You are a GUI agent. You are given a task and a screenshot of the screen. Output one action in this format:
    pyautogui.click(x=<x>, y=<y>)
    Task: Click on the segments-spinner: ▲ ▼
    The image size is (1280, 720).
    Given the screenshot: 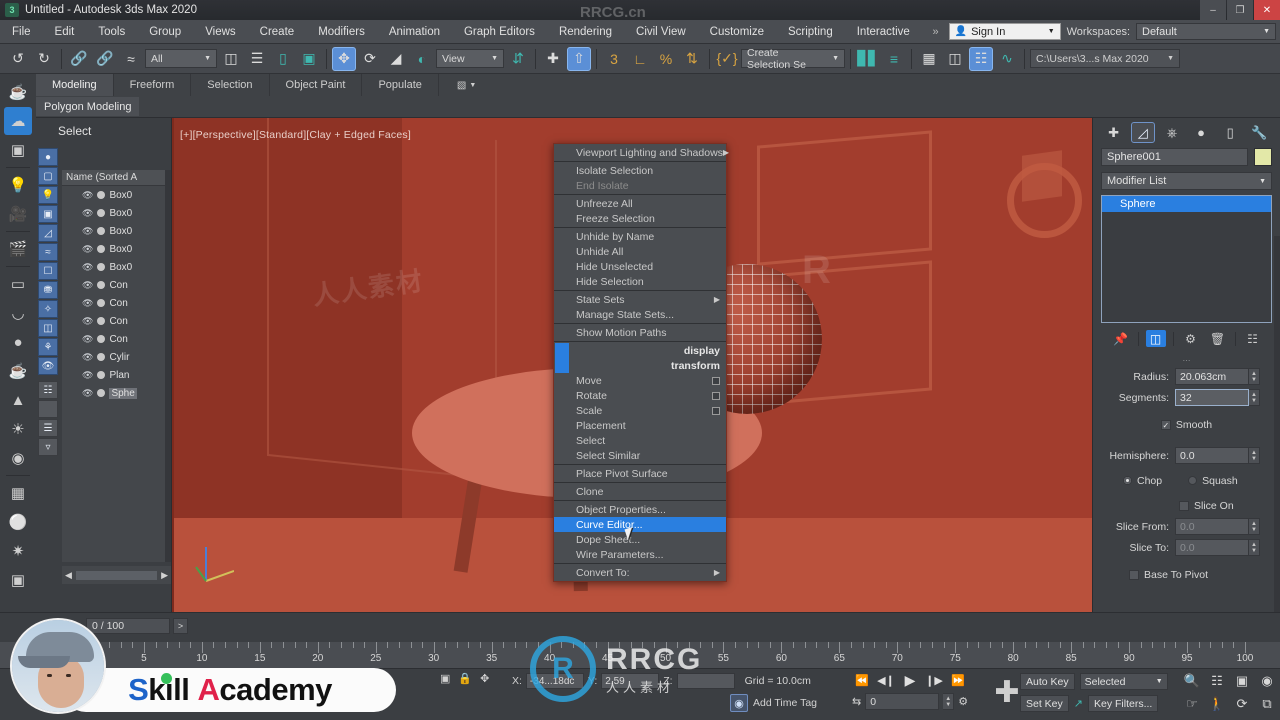 What is the action you would take?
    pyautogui.click(x=1254, y=397)
    